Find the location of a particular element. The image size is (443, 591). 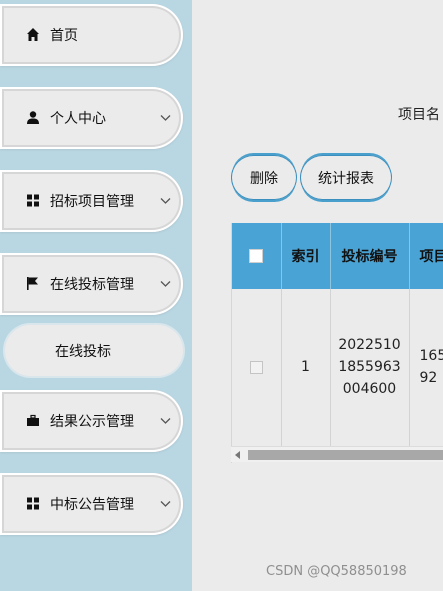

nav-item-label: 中标公告管理 is located at coordinates (92, 505).